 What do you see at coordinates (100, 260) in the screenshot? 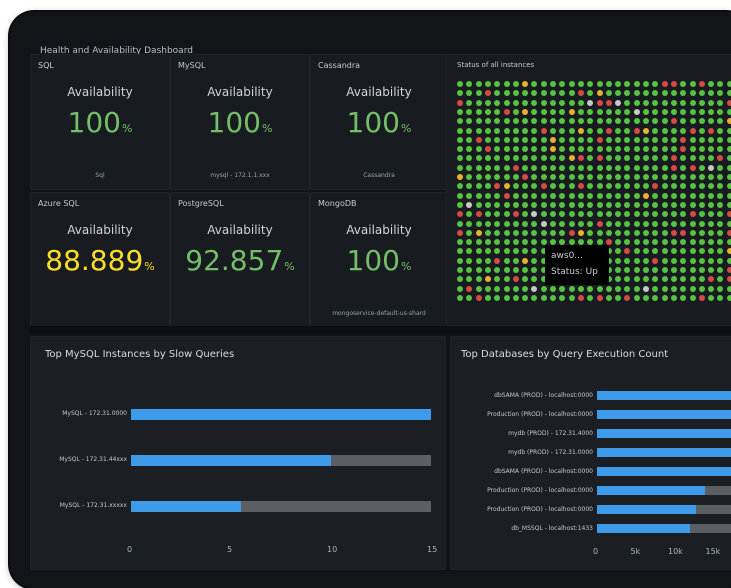
I see `stat-panel-azure-sql: Azure SQL Availability 88.889%` at bounding box center [100, 260].